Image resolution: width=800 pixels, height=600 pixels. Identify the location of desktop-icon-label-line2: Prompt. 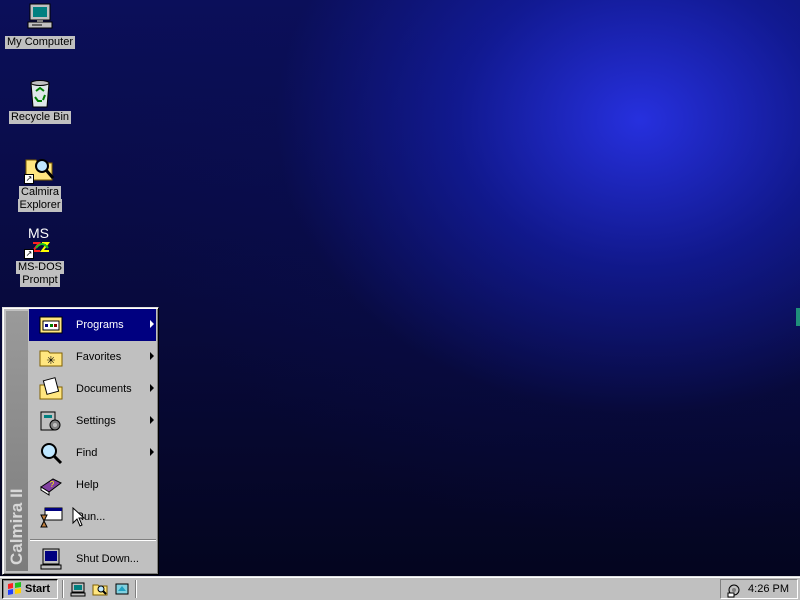
(40, 280).